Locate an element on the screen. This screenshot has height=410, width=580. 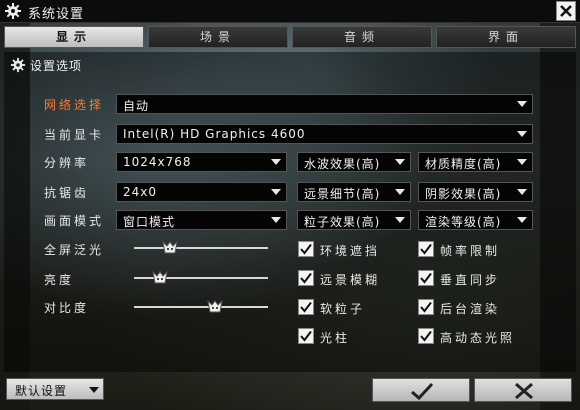
default-settings-button: 默认设置 is located at coordinates (55, 389).